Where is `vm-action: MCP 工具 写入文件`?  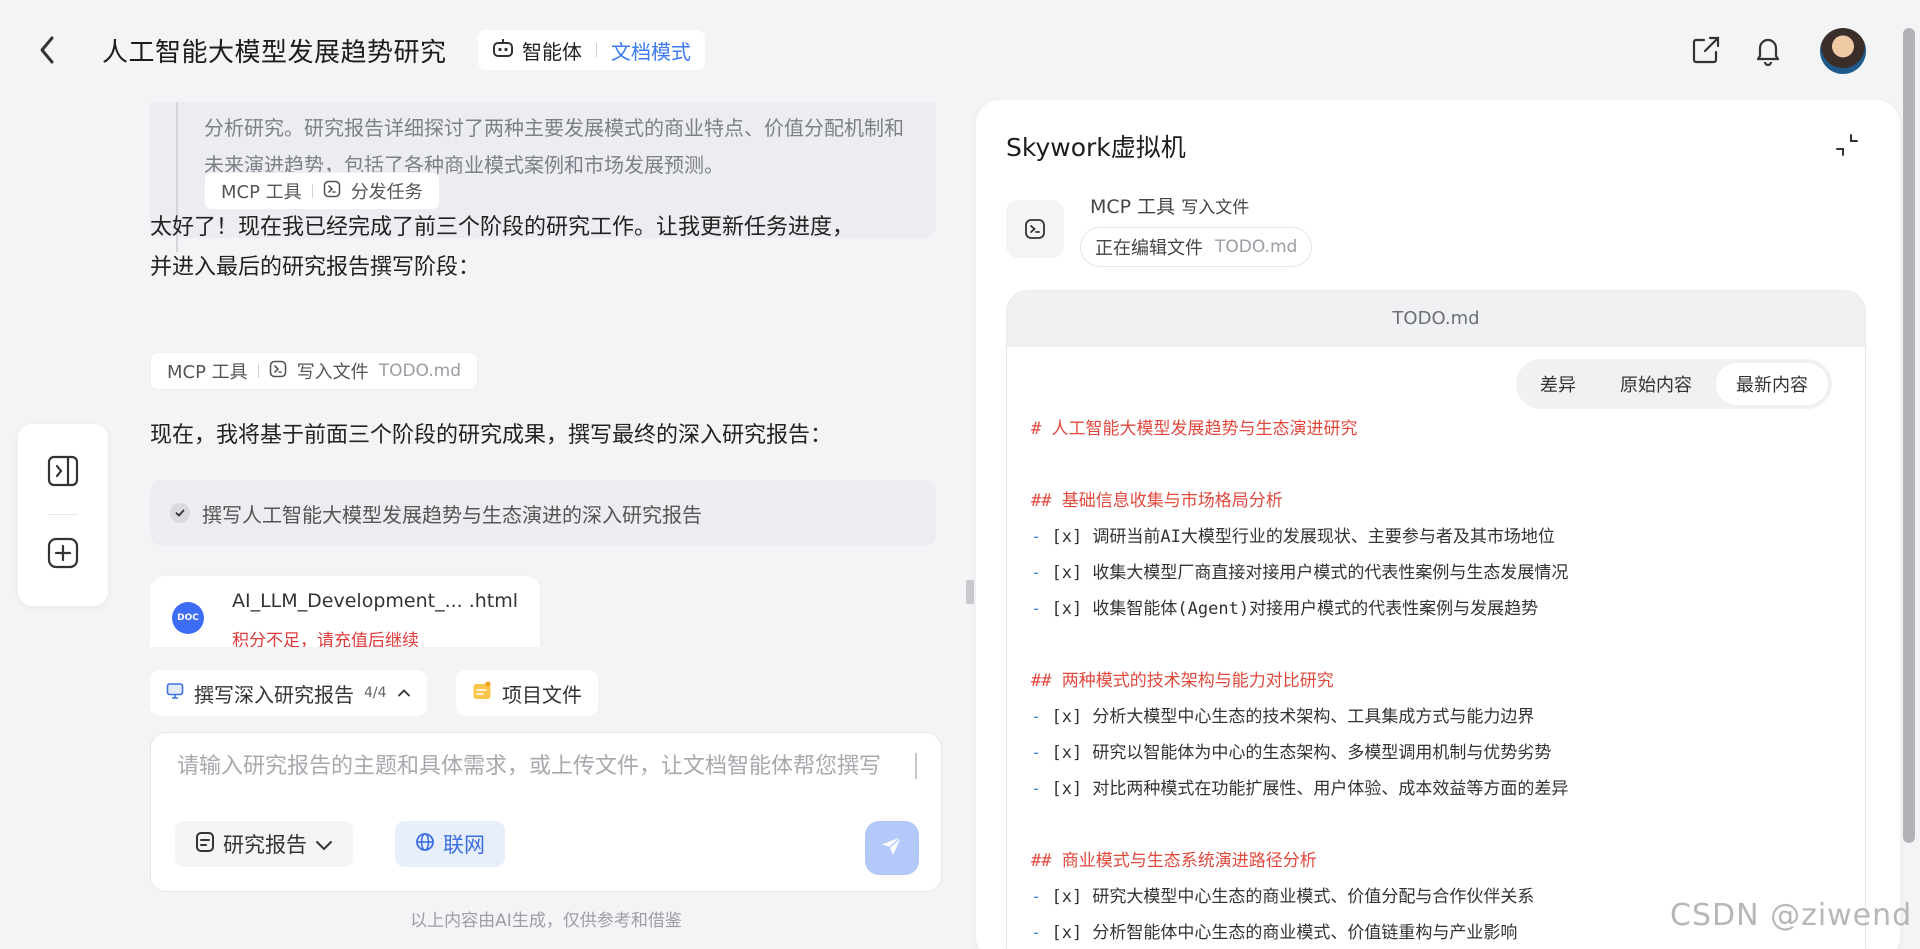
vm-action: MCP 工具 写入文件 is located at coordinates (1169, 205).